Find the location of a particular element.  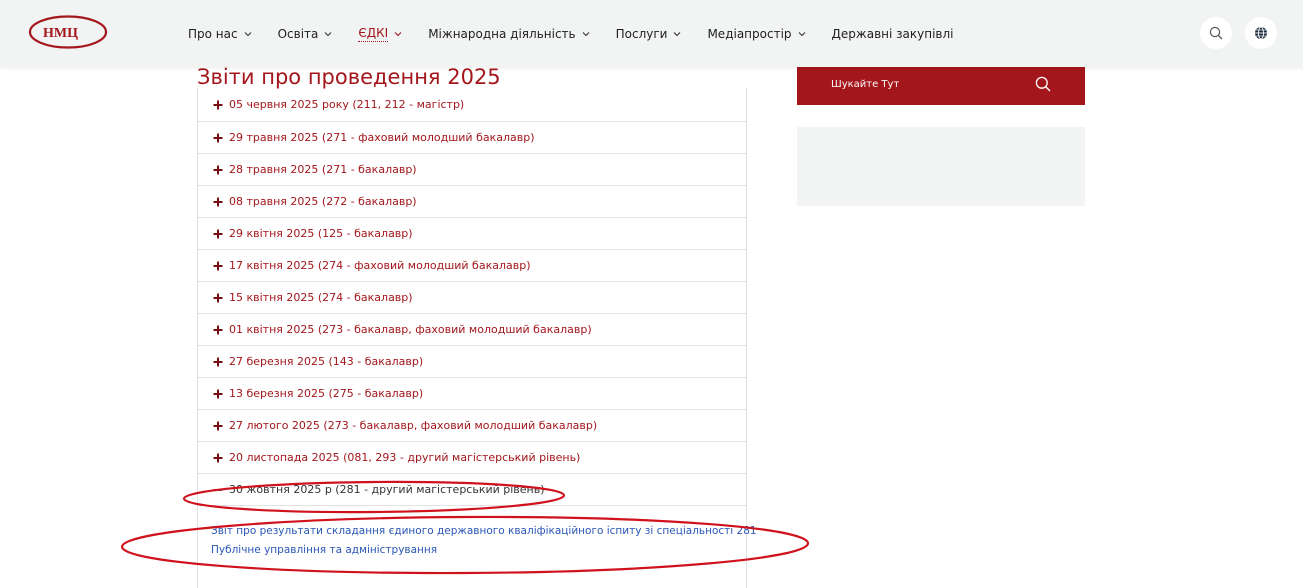

nav-label: Державні закупівлі is located at coordinates (892, 33).